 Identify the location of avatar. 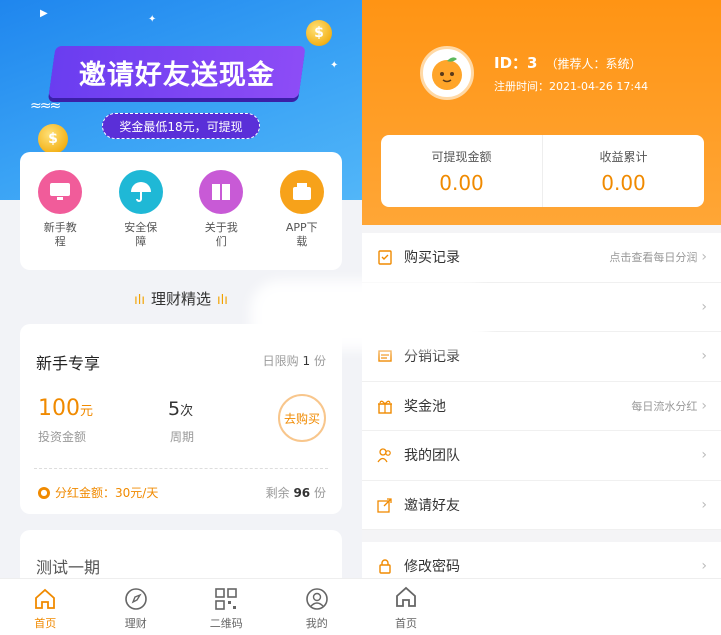
(447, 73).